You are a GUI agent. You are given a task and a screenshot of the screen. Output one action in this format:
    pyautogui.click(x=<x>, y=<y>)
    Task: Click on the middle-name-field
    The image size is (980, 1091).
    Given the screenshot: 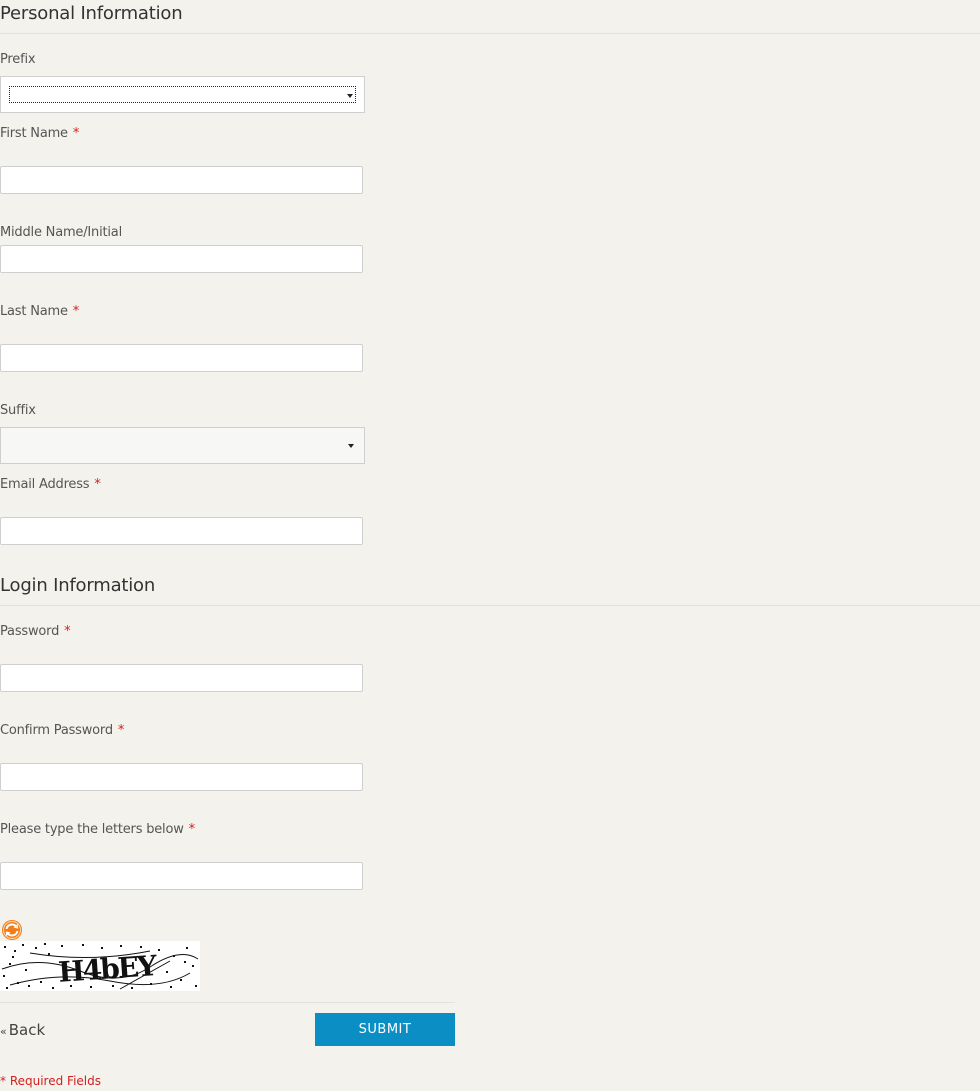 What is the action you would take?
    pyautogui.click(x=181, y=259)
    